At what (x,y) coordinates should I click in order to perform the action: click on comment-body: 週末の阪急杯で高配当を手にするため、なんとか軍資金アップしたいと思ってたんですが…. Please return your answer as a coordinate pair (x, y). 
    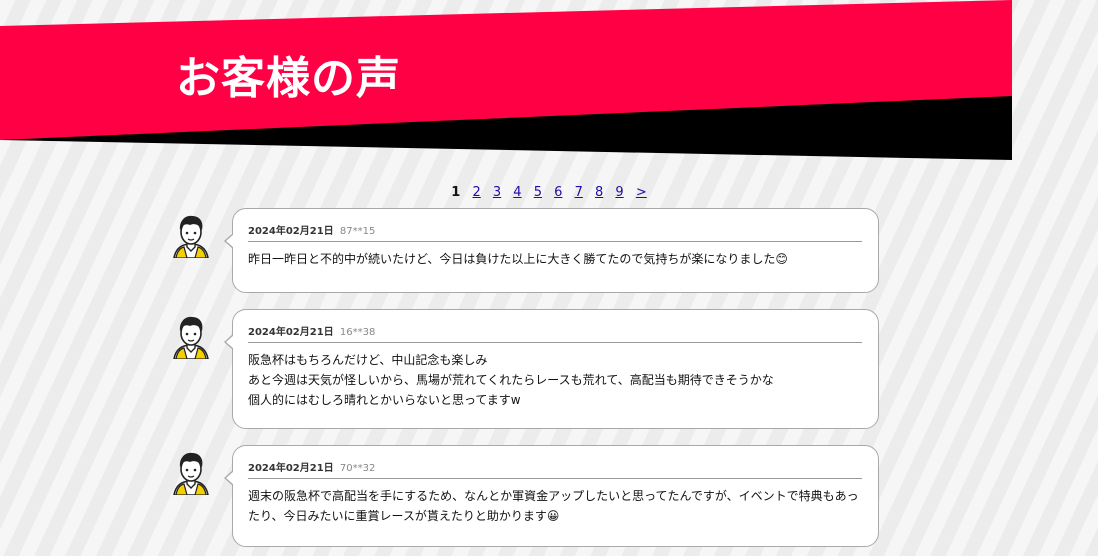
    Looking at the image, I should click on (555, 506).